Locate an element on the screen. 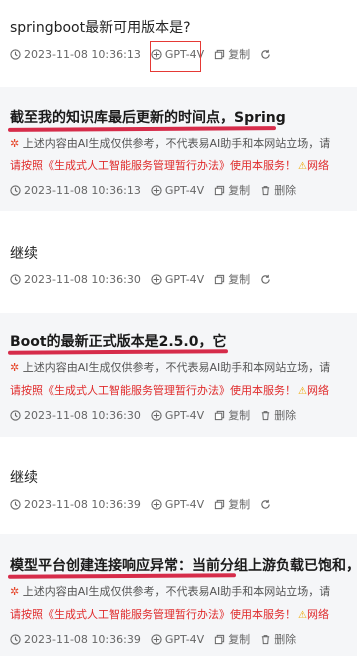 Image resolution: width=357 pixels, height=656 pixels. timestamp: 2023-11-08 10:36:13 is located at coordinates (75, 190).